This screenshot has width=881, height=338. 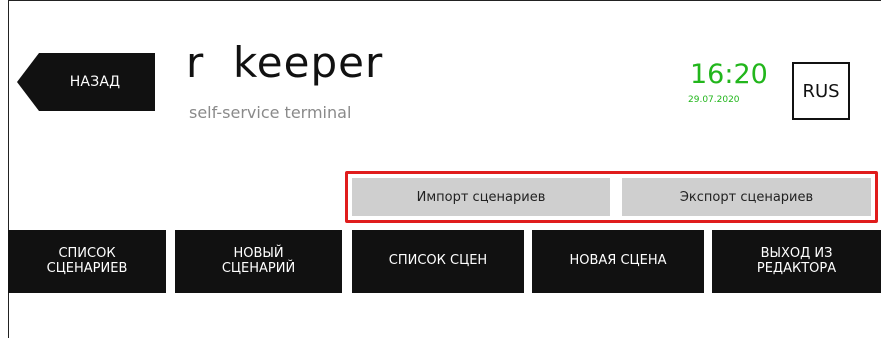 I want to click on import-scenarios-label: Импорт сценариев, so click(x=481, y=197).